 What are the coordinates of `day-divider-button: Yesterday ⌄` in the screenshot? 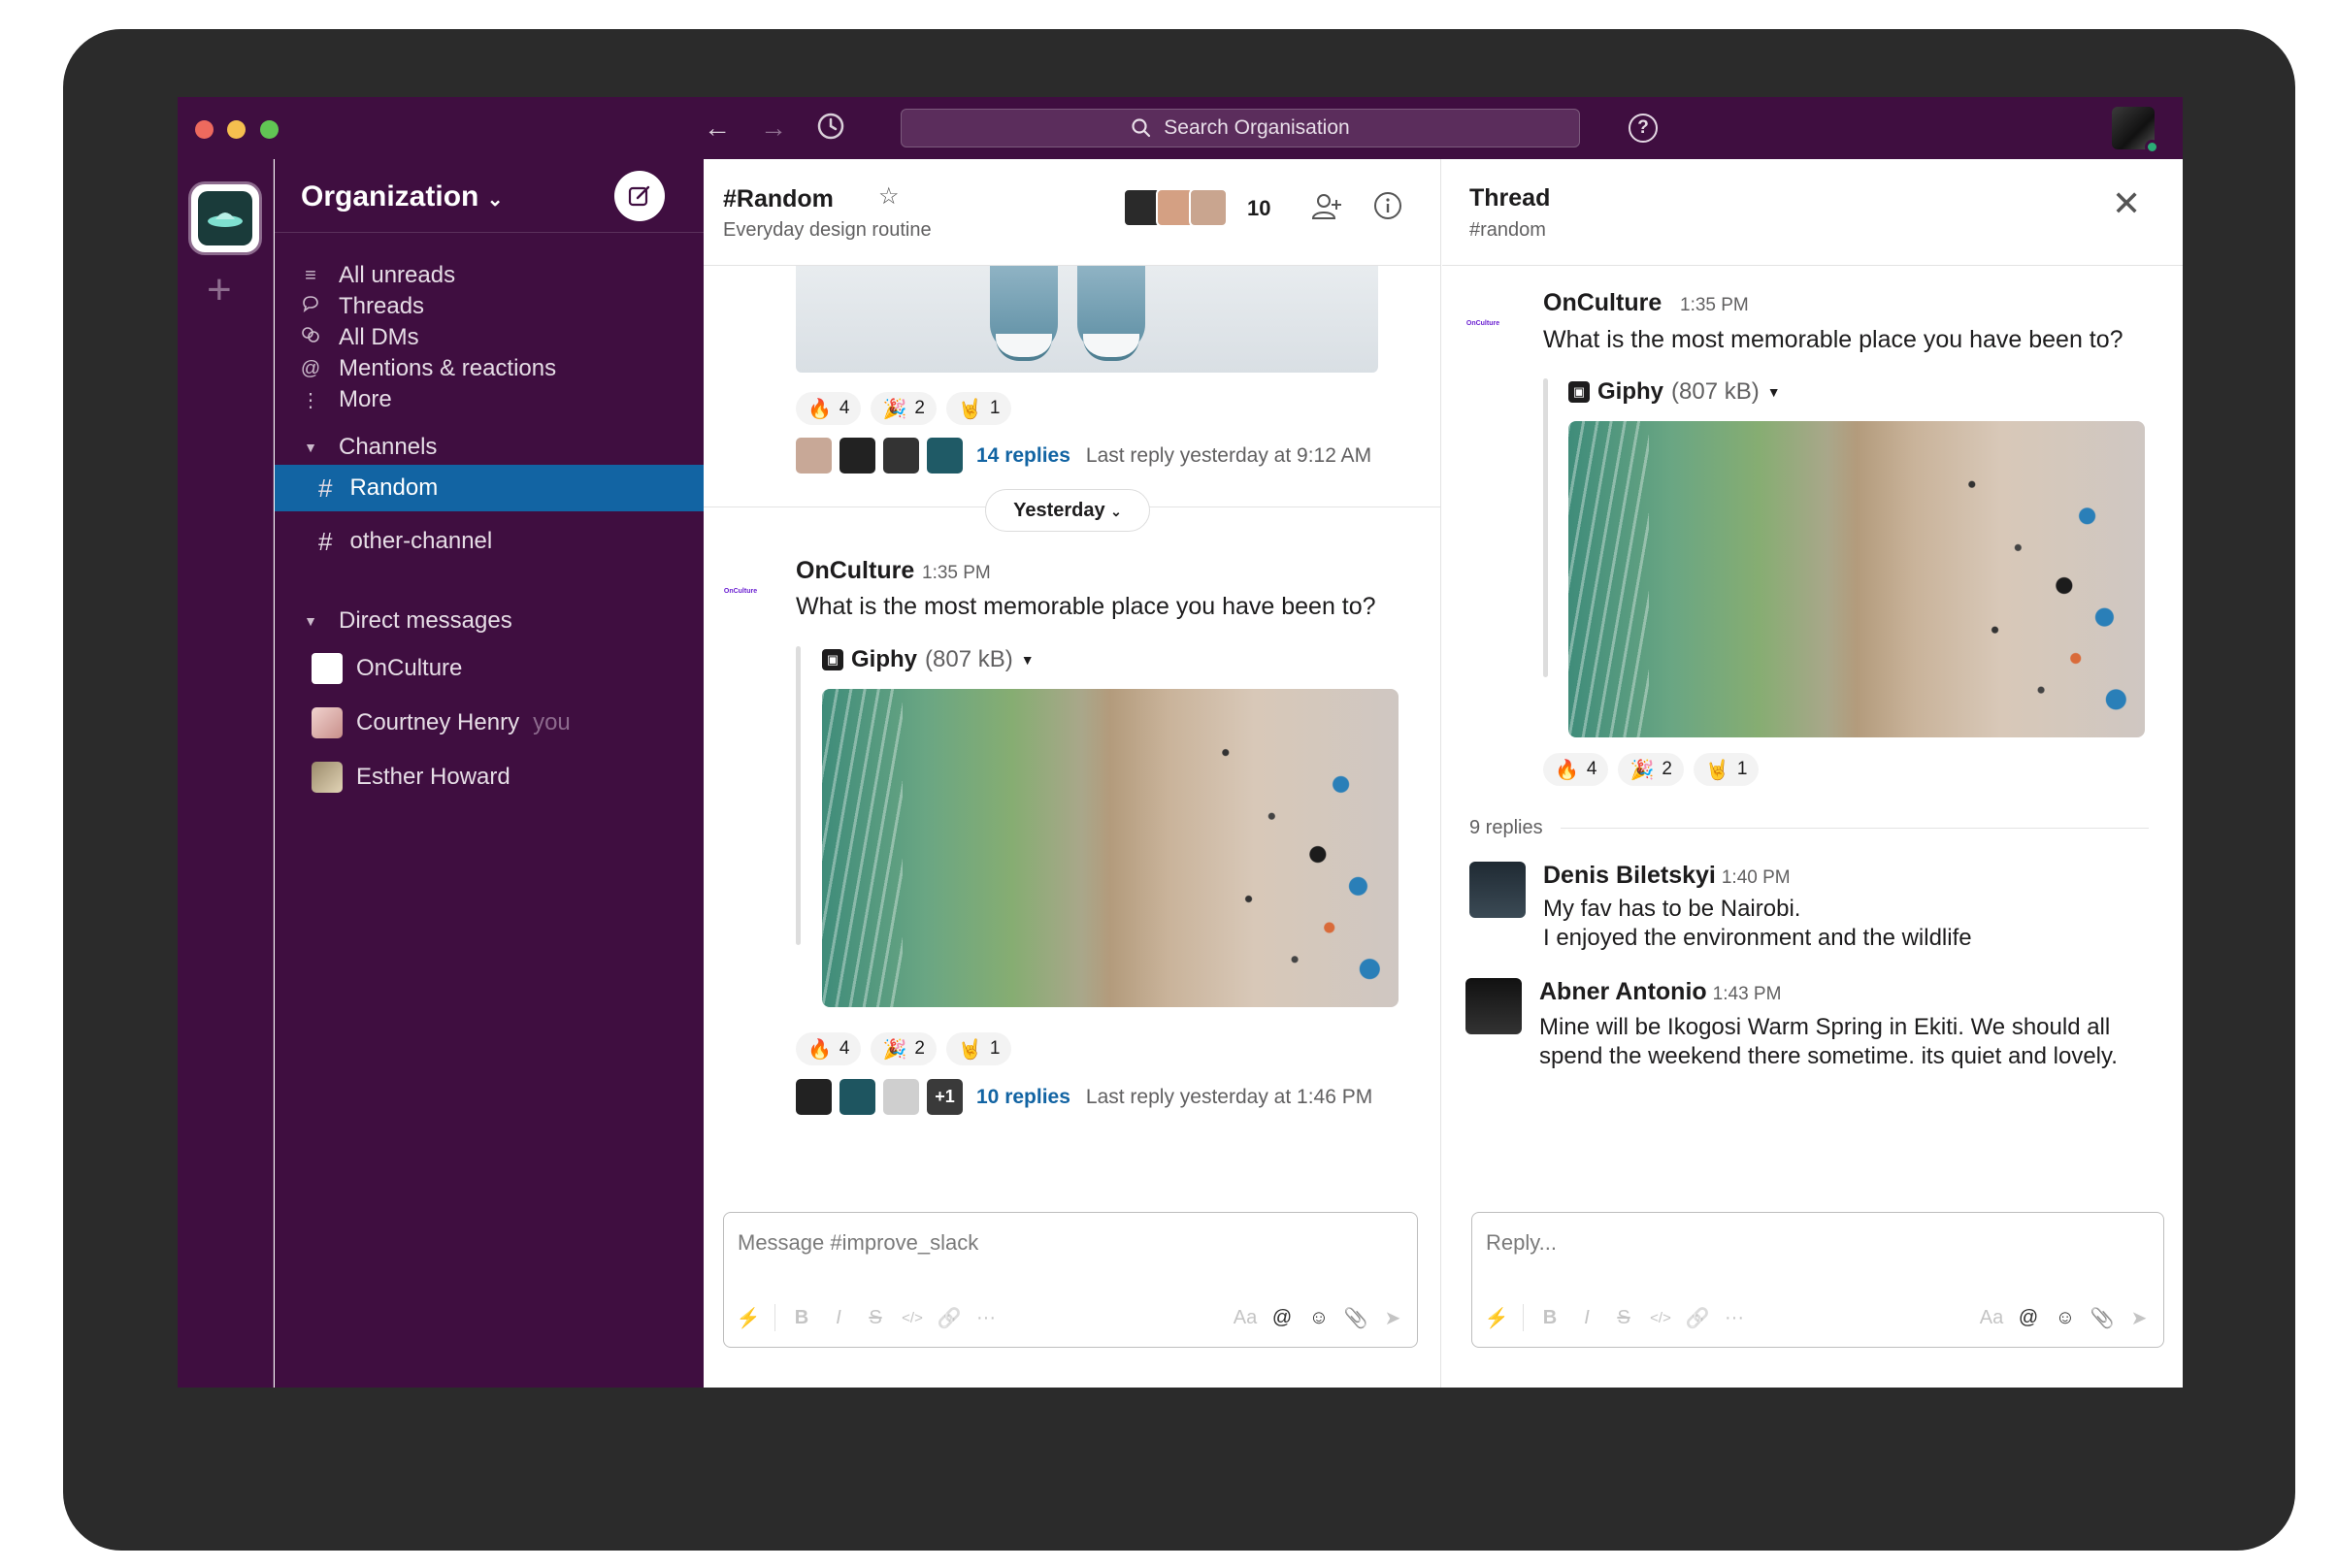 It's located at (1067, 510).